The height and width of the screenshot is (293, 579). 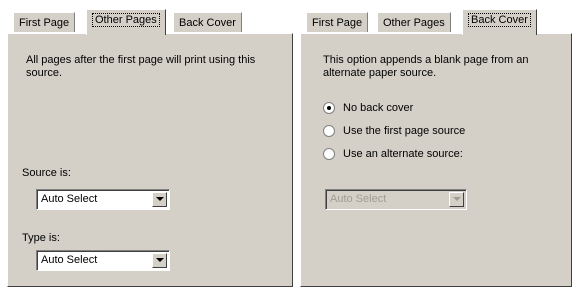 What do you see at coordinates (396, 199) in the screenshot?
I see `alternate-source-select: Auto Select` at bounding box center [396, 199].